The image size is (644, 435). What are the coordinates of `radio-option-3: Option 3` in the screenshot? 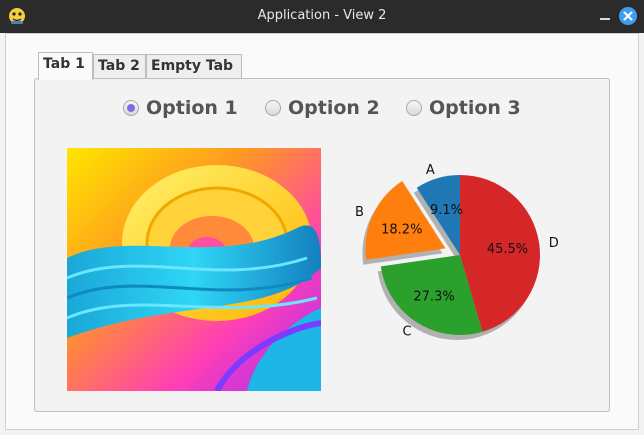 It's located at (463, 108).